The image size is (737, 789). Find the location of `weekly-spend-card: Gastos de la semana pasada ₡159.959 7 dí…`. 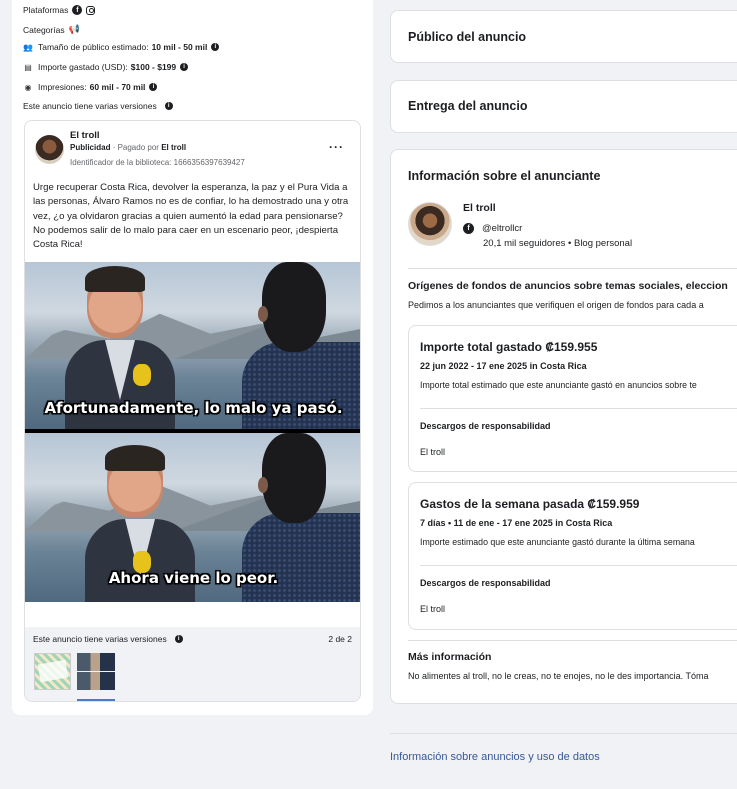

weekly-spend-card: Gastos de la semana pasada ₡159.959 7 dí… is located at coordinates (572, 556).